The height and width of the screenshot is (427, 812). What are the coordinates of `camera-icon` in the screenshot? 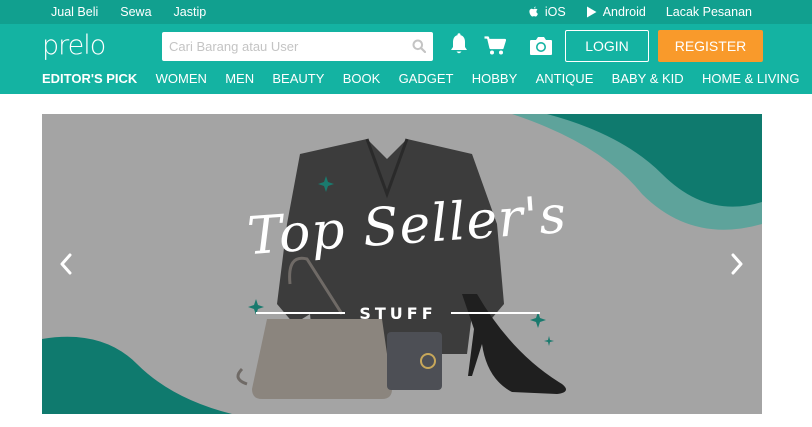 It's located at (541, 45).